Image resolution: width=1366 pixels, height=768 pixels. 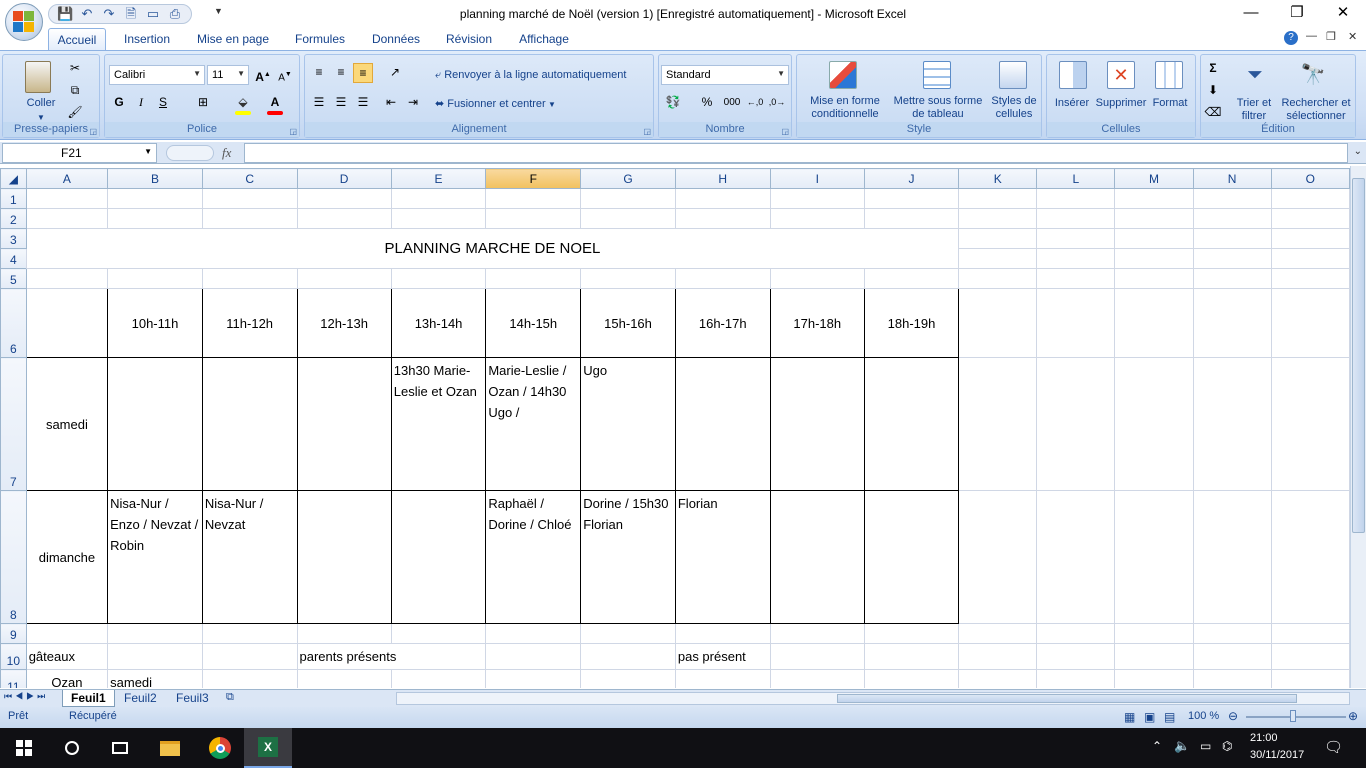 What do you see at coordinates (218, 11) in the screenshot?
I see `customize-qat-icon: ▼` at bounding box center [218, 11].